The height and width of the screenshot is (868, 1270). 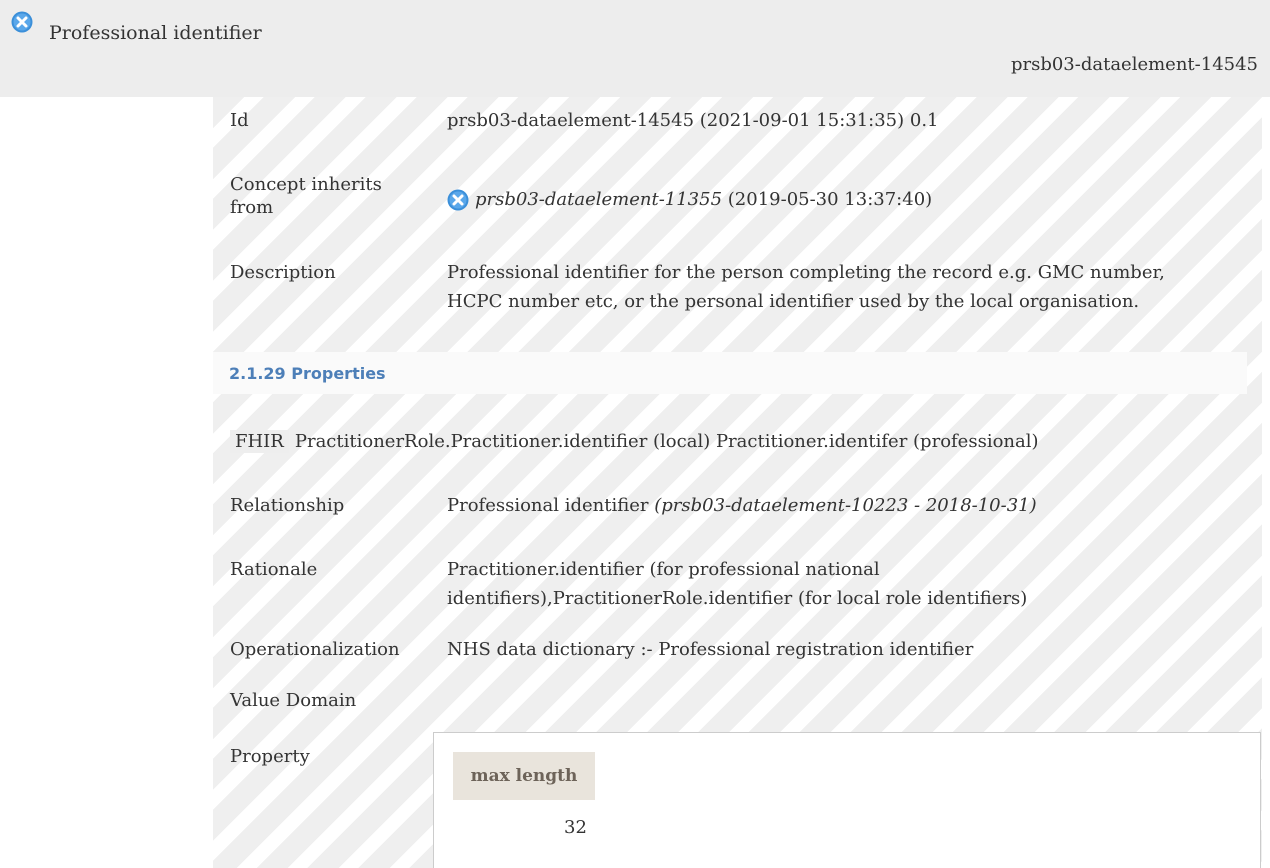 I want to click on fhir-tag: FHIR, so click(x=259, y=441).